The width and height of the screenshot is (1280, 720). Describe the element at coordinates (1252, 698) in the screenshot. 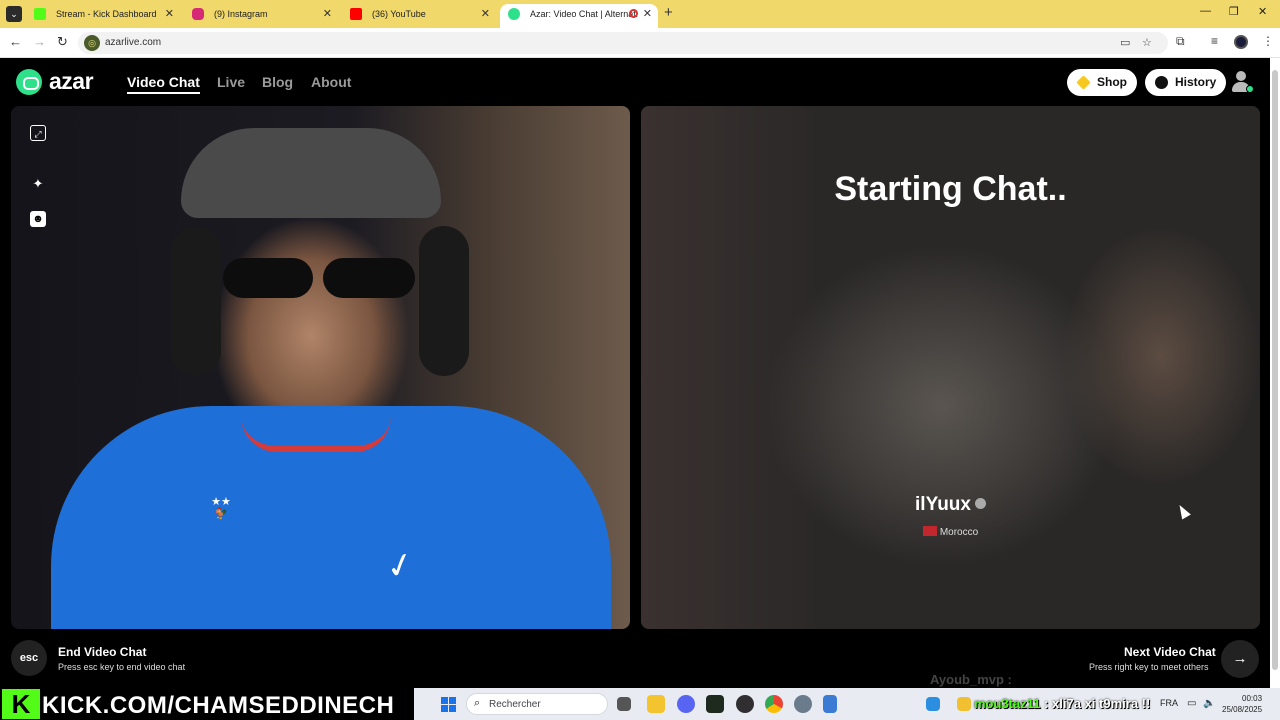

I see `clock-time: 00:03` at that location.